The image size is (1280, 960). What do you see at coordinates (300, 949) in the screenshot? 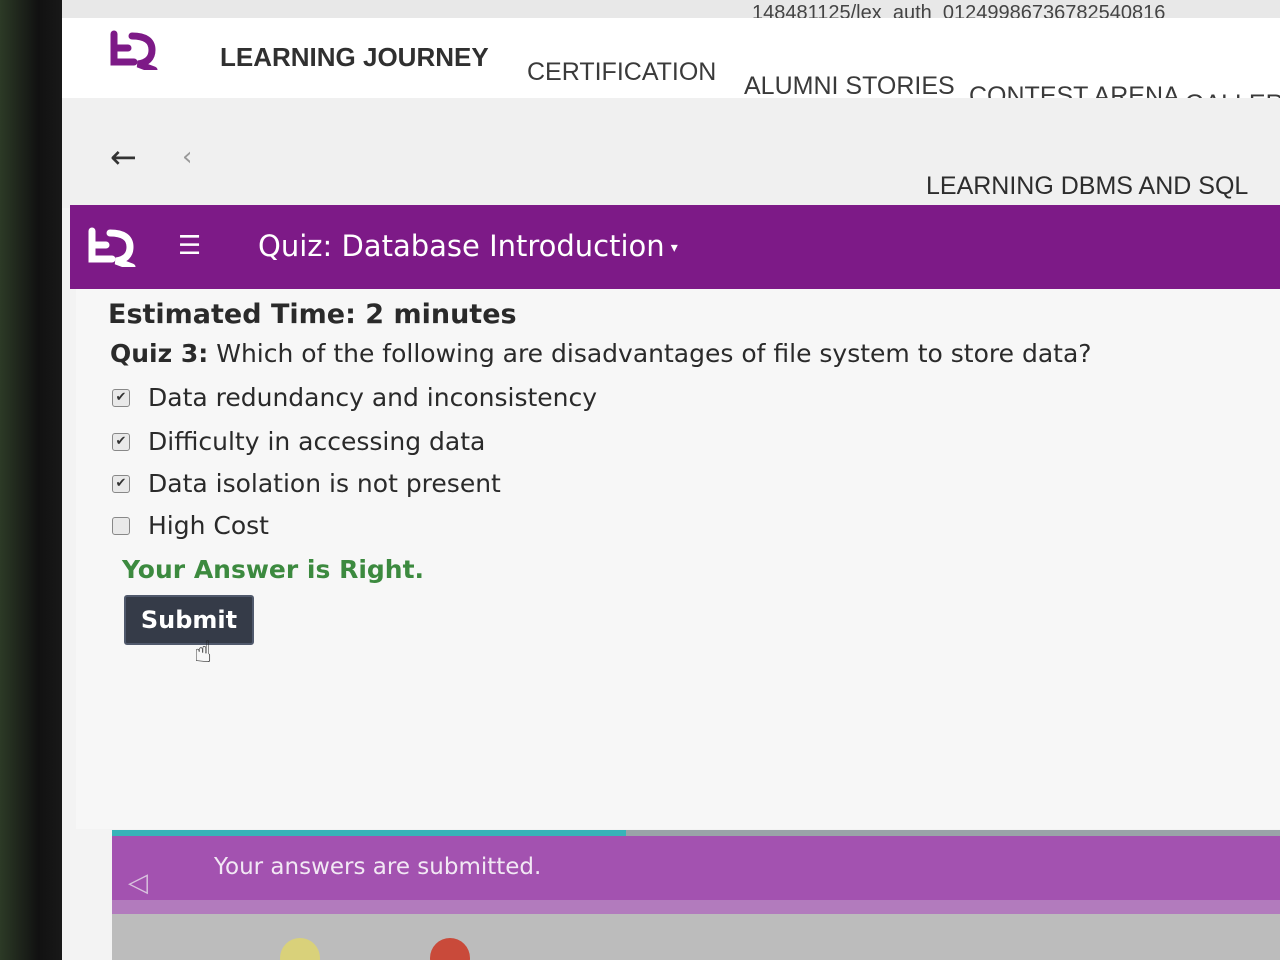
I see `taskbar-app-icon` at bounding box center [300, 949].